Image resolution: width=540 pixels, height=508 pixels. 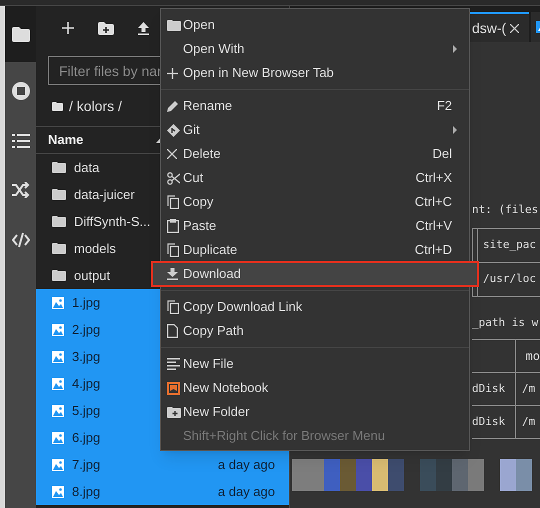 What do you see at coordinates (87, 167) in the screenshot?
I see `file-name: data` at bounding box center [87, 167].